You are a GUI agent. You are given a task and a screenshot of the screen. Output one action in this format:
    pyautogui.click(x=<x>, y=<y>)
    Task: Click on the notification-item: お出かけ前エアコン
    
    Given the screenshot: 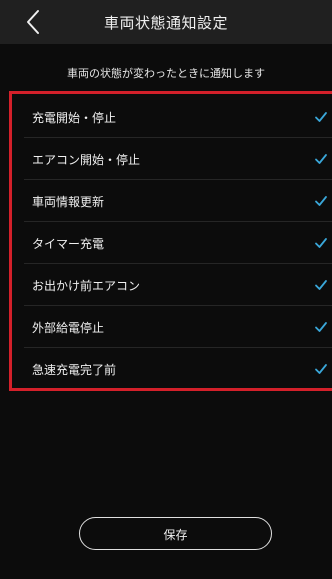 What is the action you would take?
    pyautogui.click(x=172, y=285)
    